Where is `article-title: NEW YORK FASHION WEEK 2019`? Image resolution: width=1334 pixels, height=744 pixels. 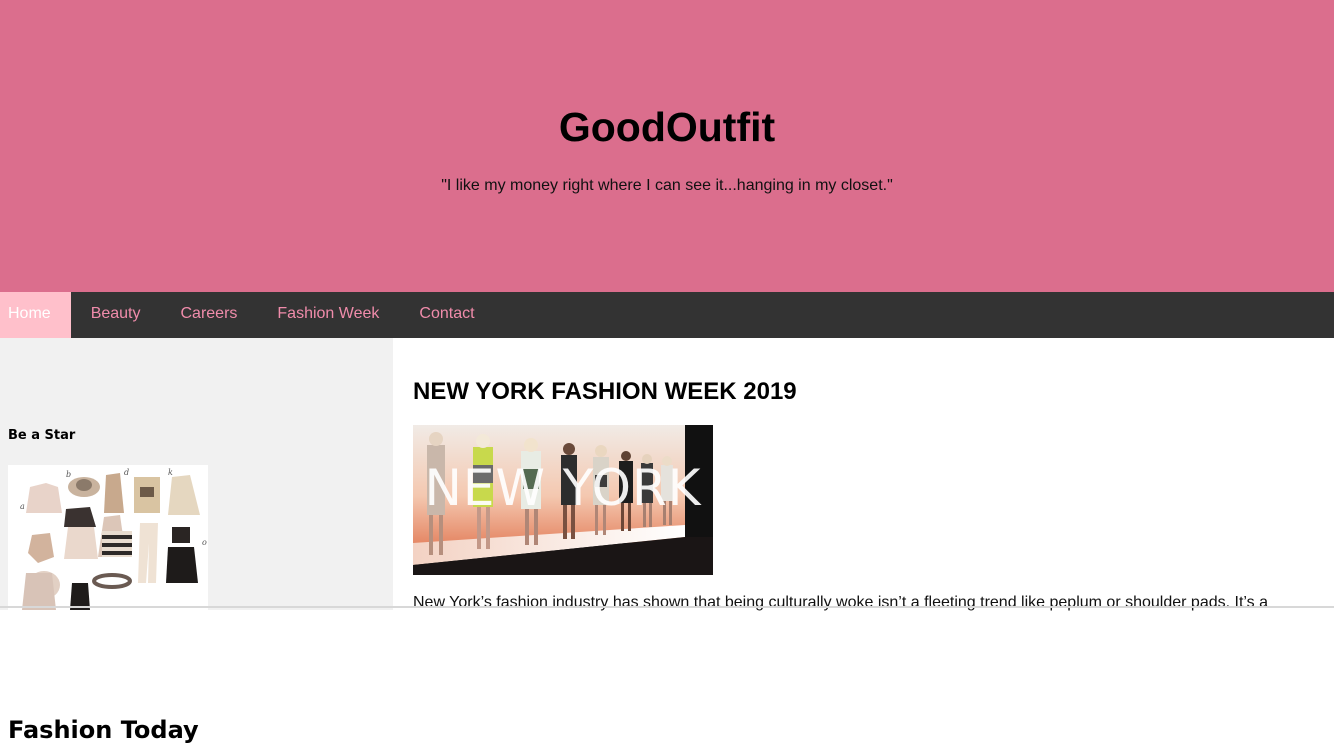
article-title: NEW YORK FASHION WEEK 2019 is located at coordinates (605, 391).